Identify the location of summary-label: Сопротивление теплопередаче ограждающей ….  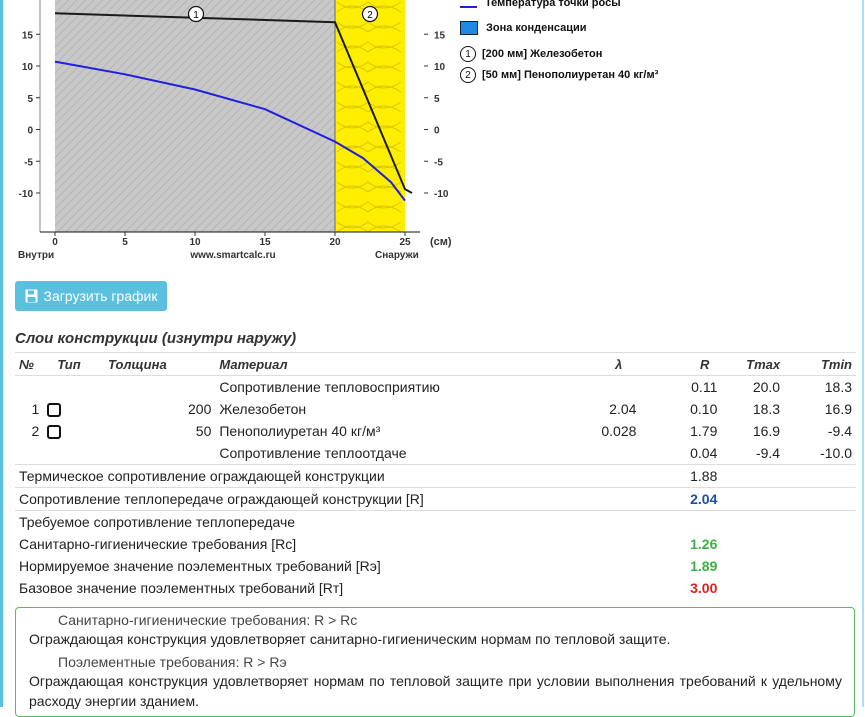
(328, 499).